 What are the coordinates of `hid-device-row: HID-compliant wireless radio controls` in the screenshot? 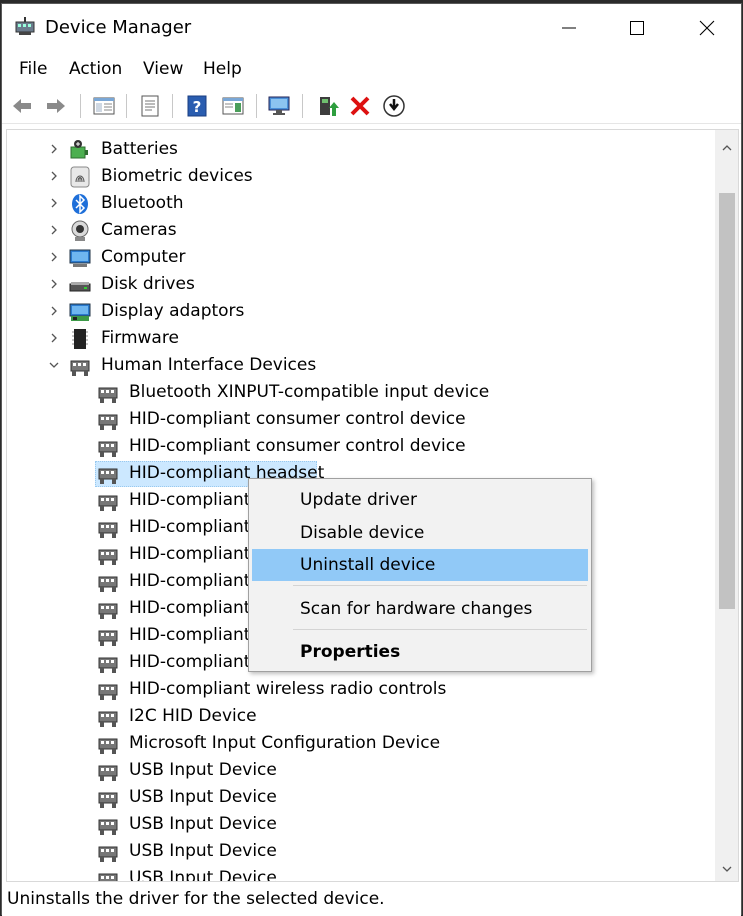 It's located at (357, 689).